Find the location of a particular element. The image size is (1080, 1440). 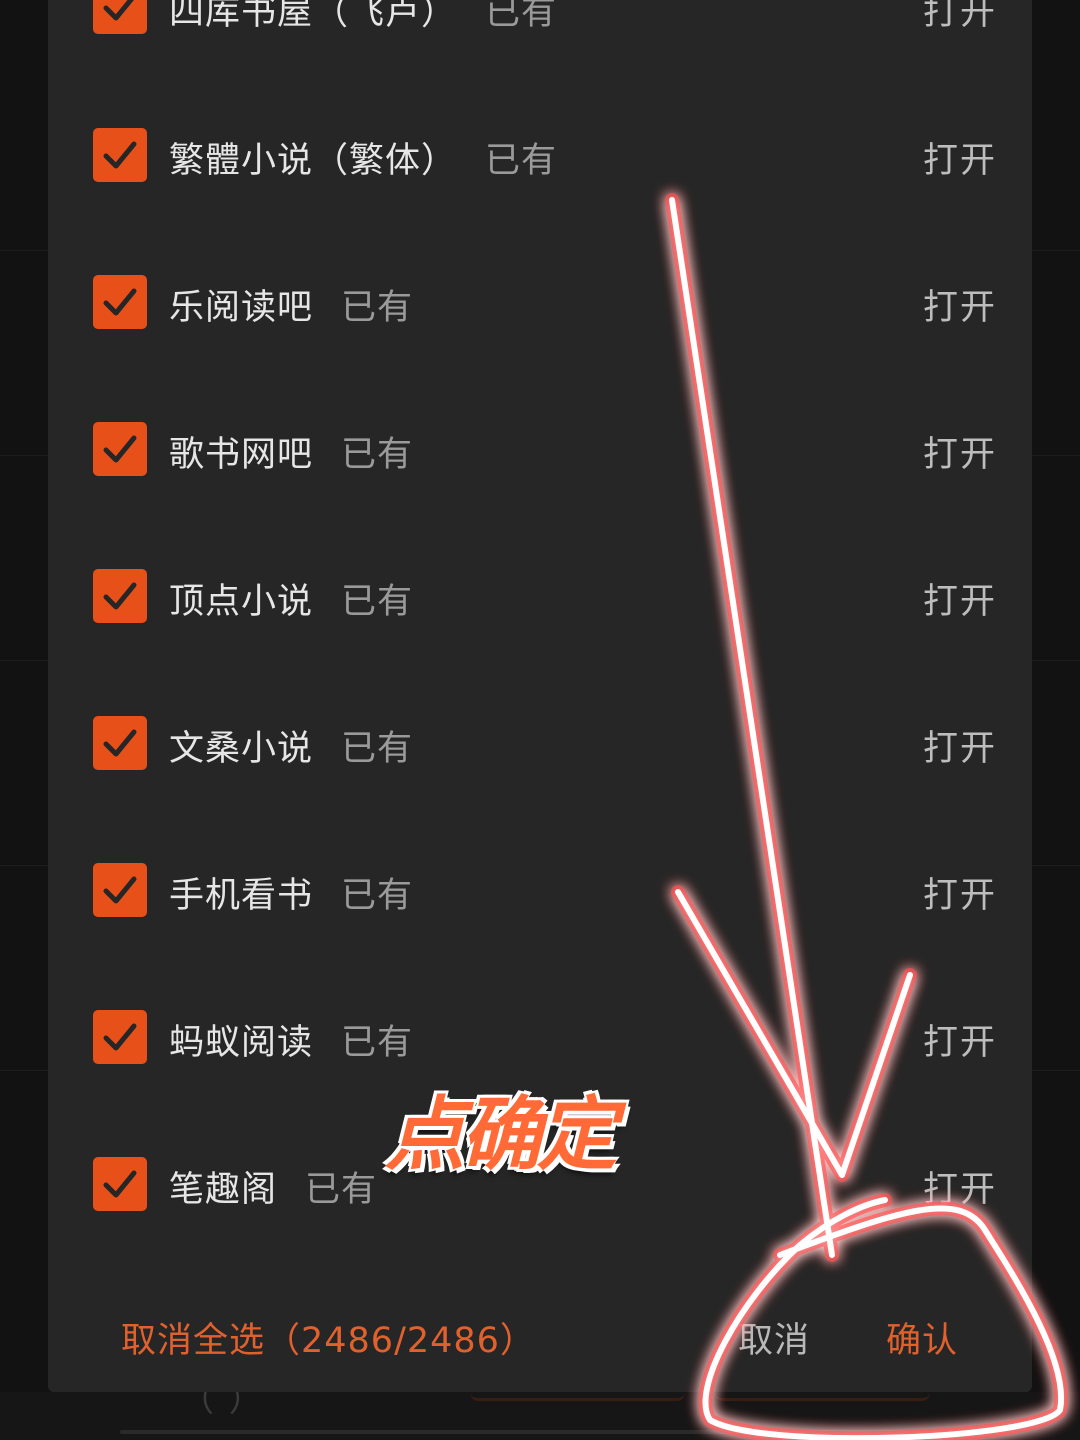

source-label-group: 文桑小说 已有 is located at coordinates (291, 745).